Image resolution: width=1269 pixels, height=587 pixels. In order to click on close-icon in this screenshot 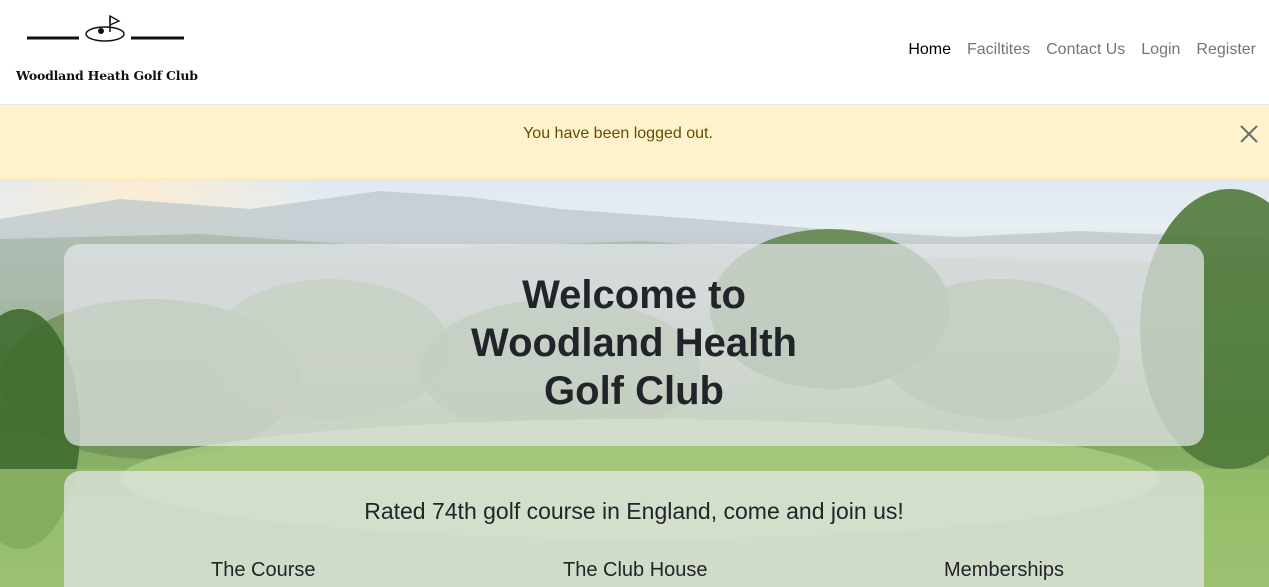, I will do `click(1249, 134)`.